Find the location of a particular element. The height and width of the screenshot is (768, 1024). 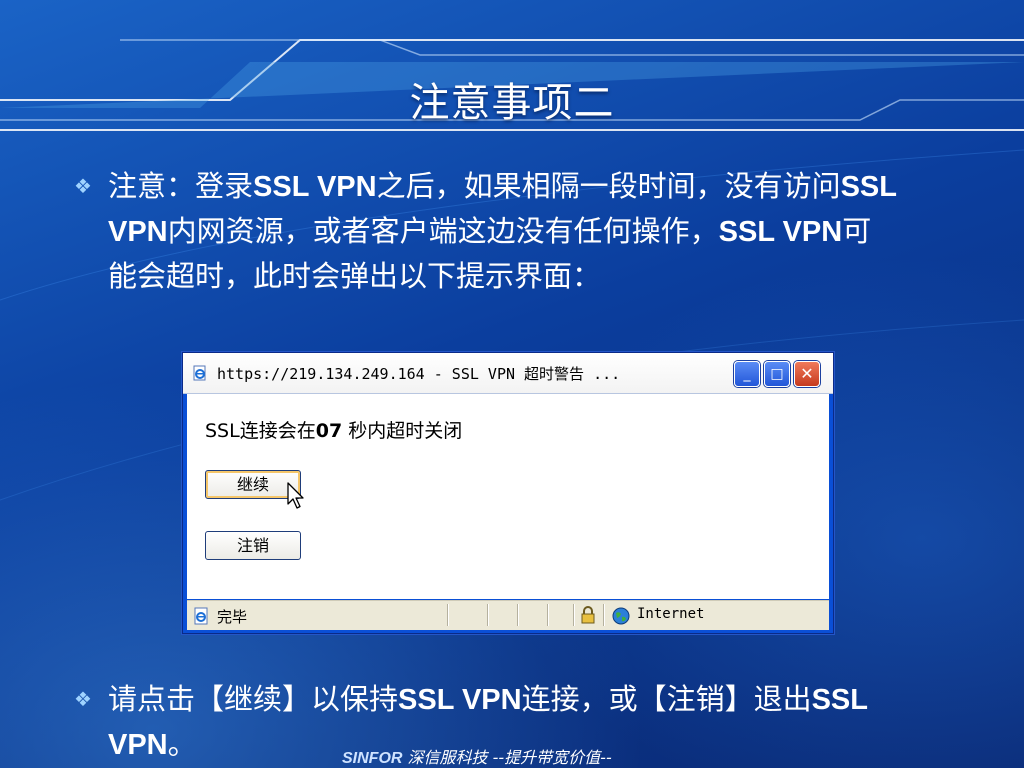

bullet-text-part: 请点击【继续】以保持 is located at coordinates (253, 699).